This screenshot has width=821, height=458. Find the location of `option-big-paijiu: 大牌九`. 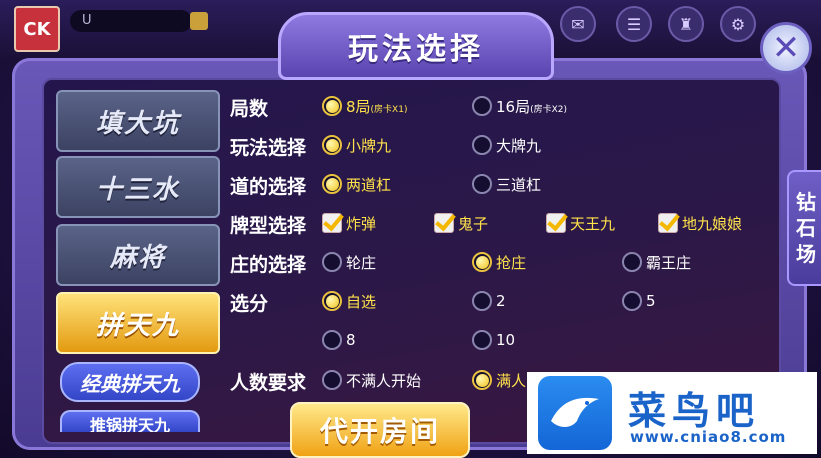

option-big-paijiu: 大牌九 is located at coordinates (506, 145).